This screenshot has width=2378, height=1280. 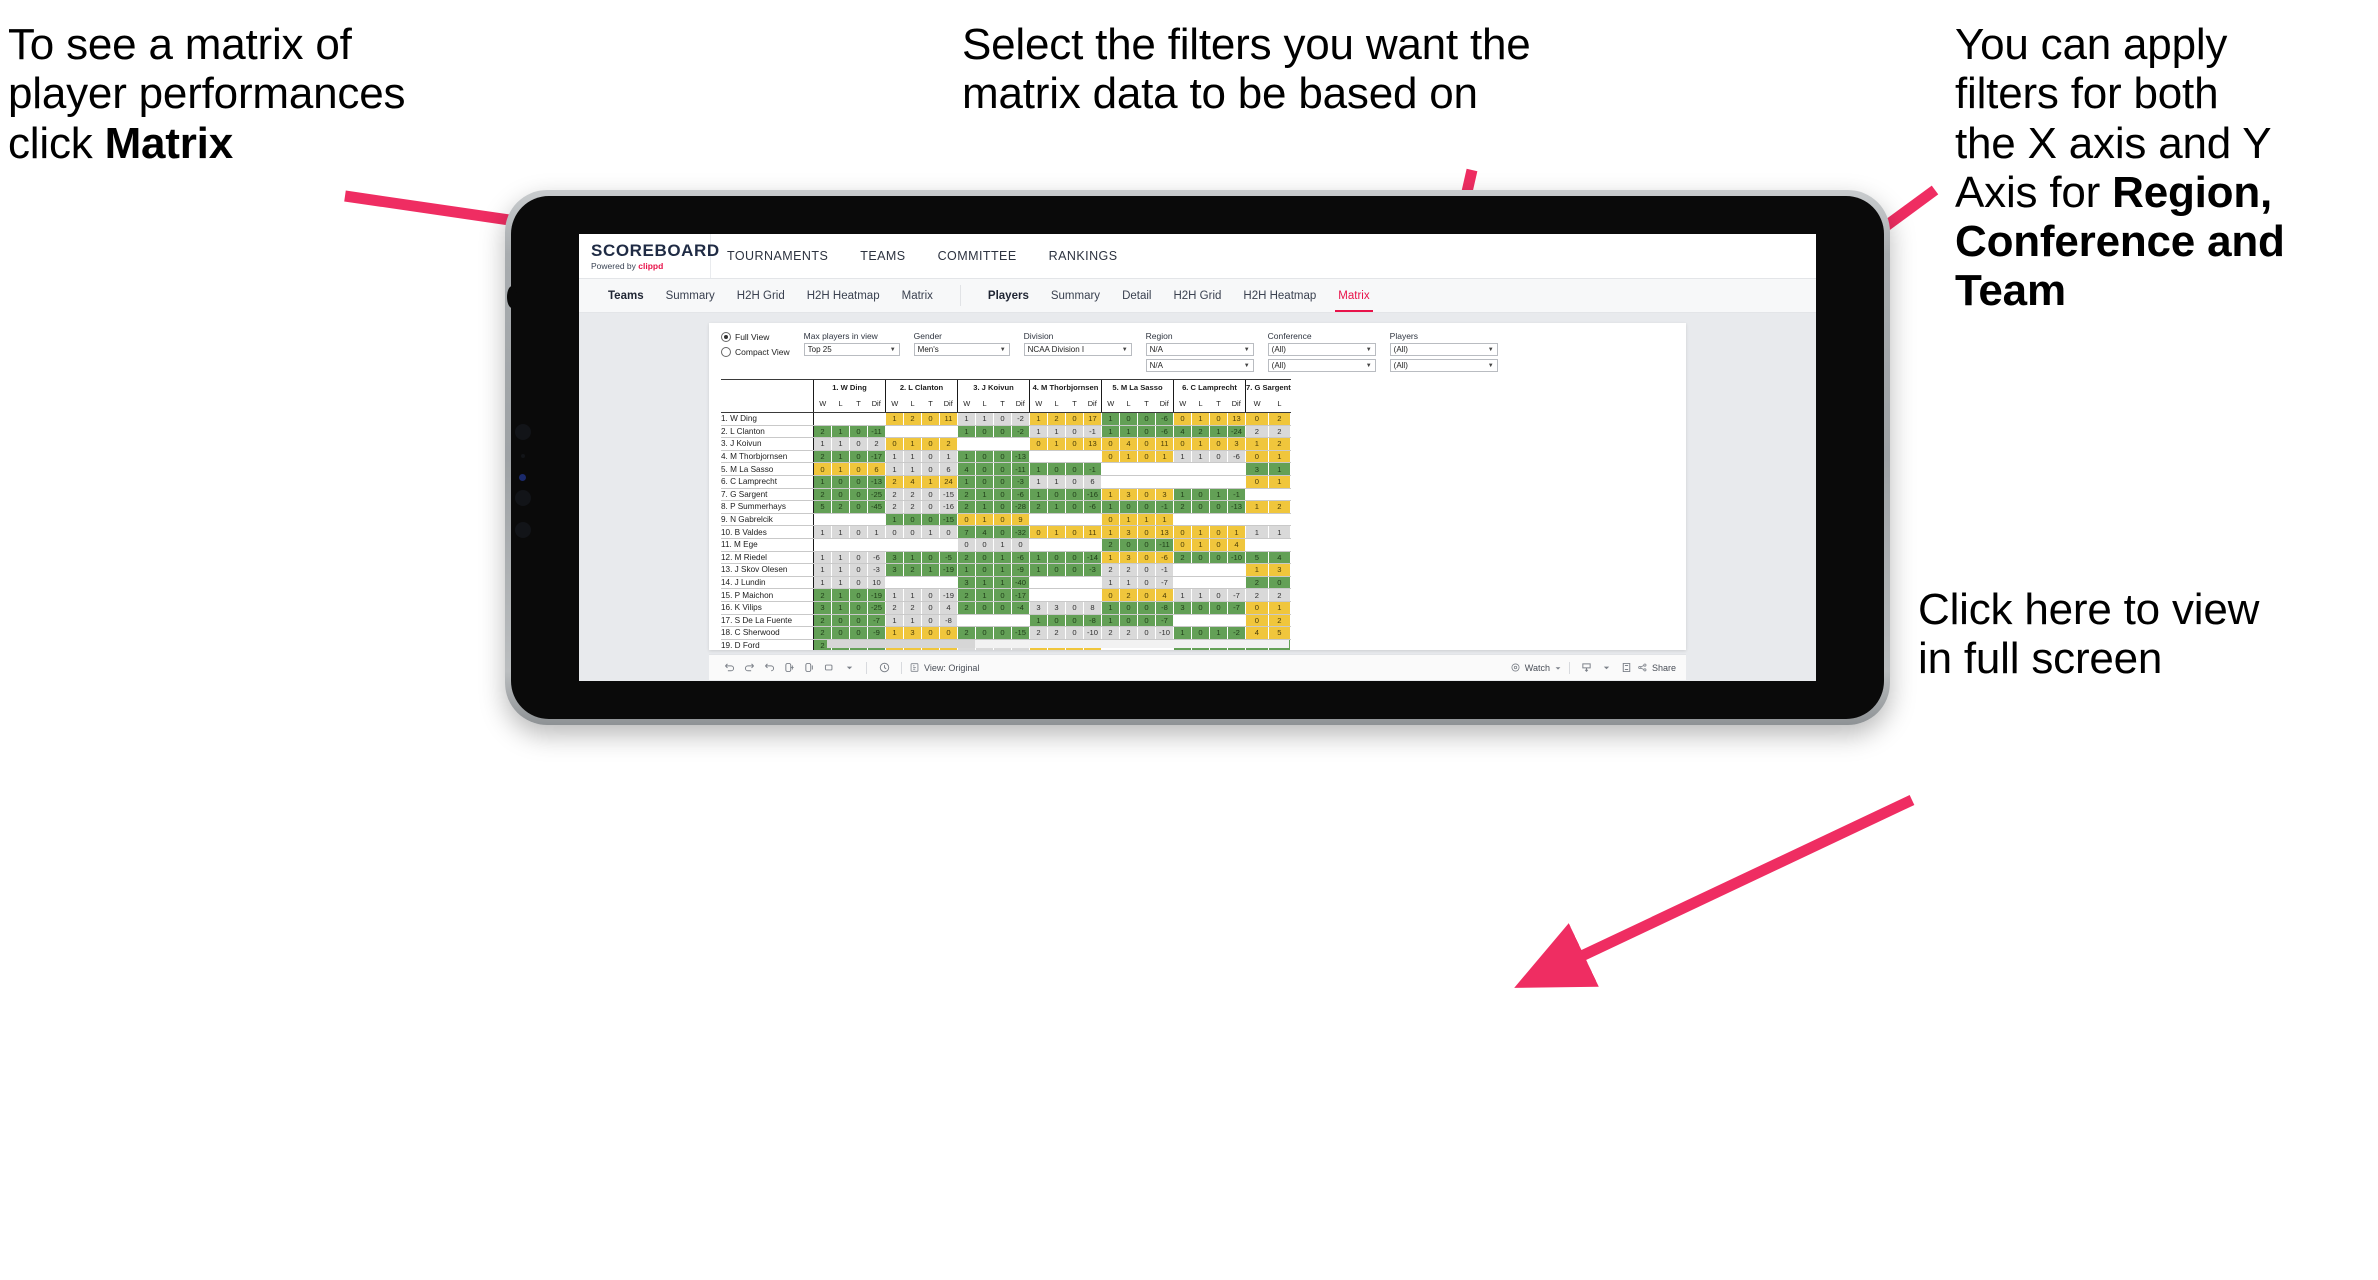 I want to click on download-dropdown-icon, so click(x=1607, y=668).